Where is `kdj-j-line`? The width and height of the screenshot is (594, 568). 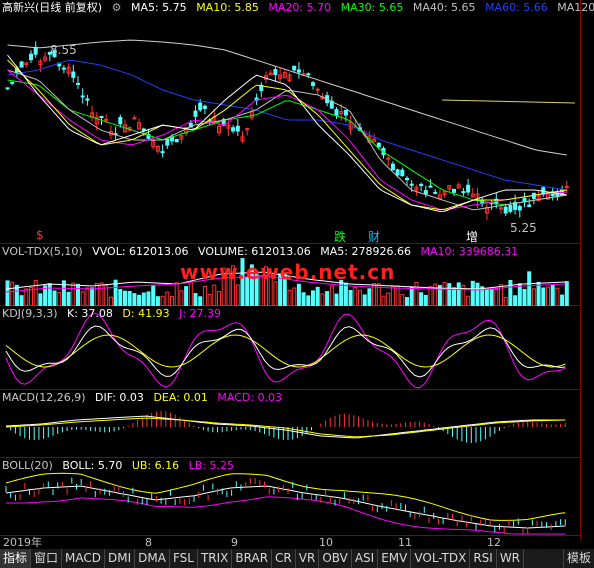 kdj-j-line is located at coordinates (285, 350).